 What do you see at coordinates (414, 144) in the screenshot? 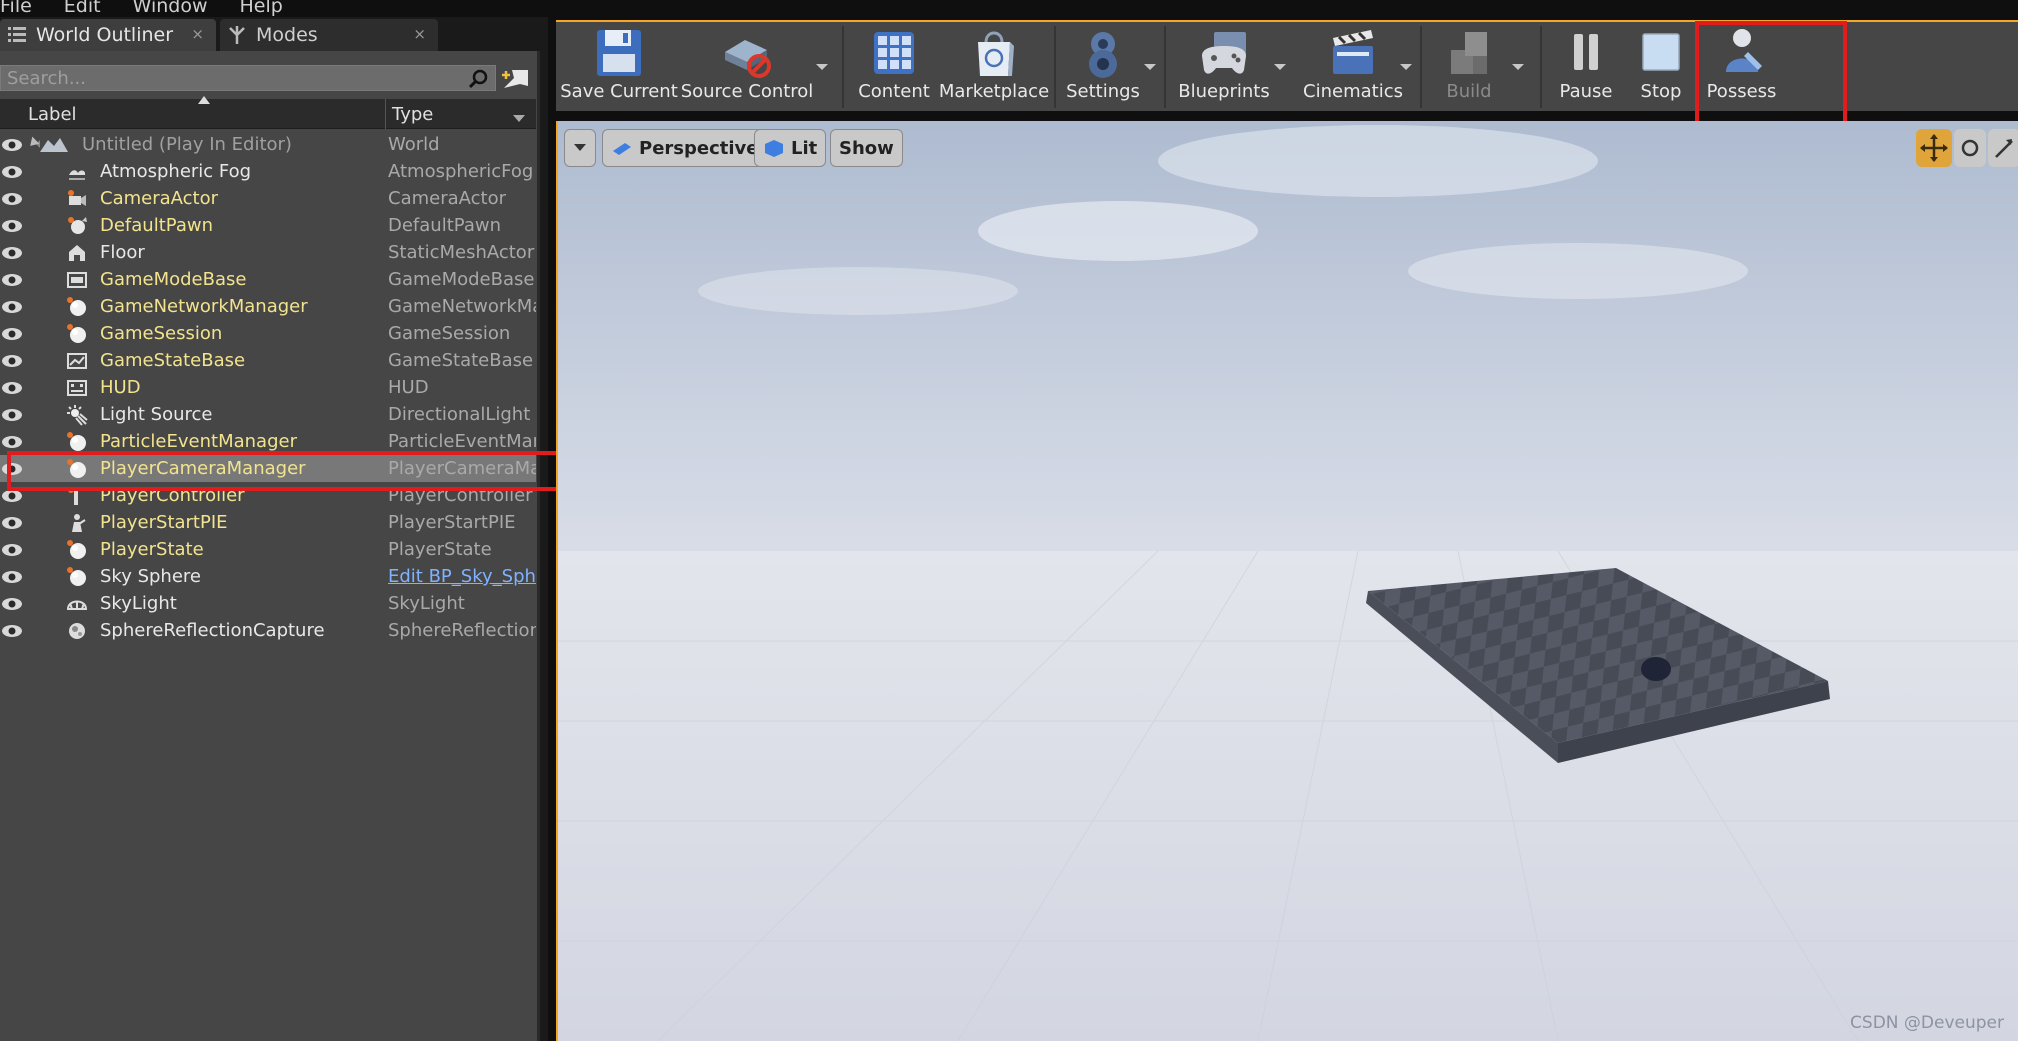
I see `row-type: World` at bounding box center [414, 144].